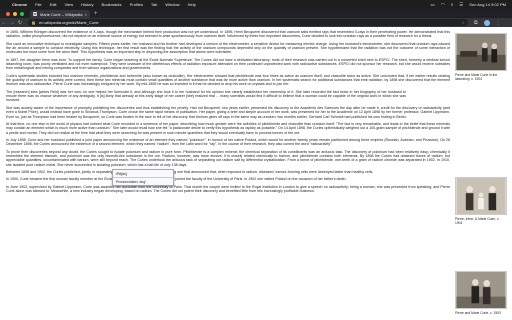  What do you see at coordinates (38, 4) in the screenshot?
I see `menu-file: File` at bounding box center [38, 4].